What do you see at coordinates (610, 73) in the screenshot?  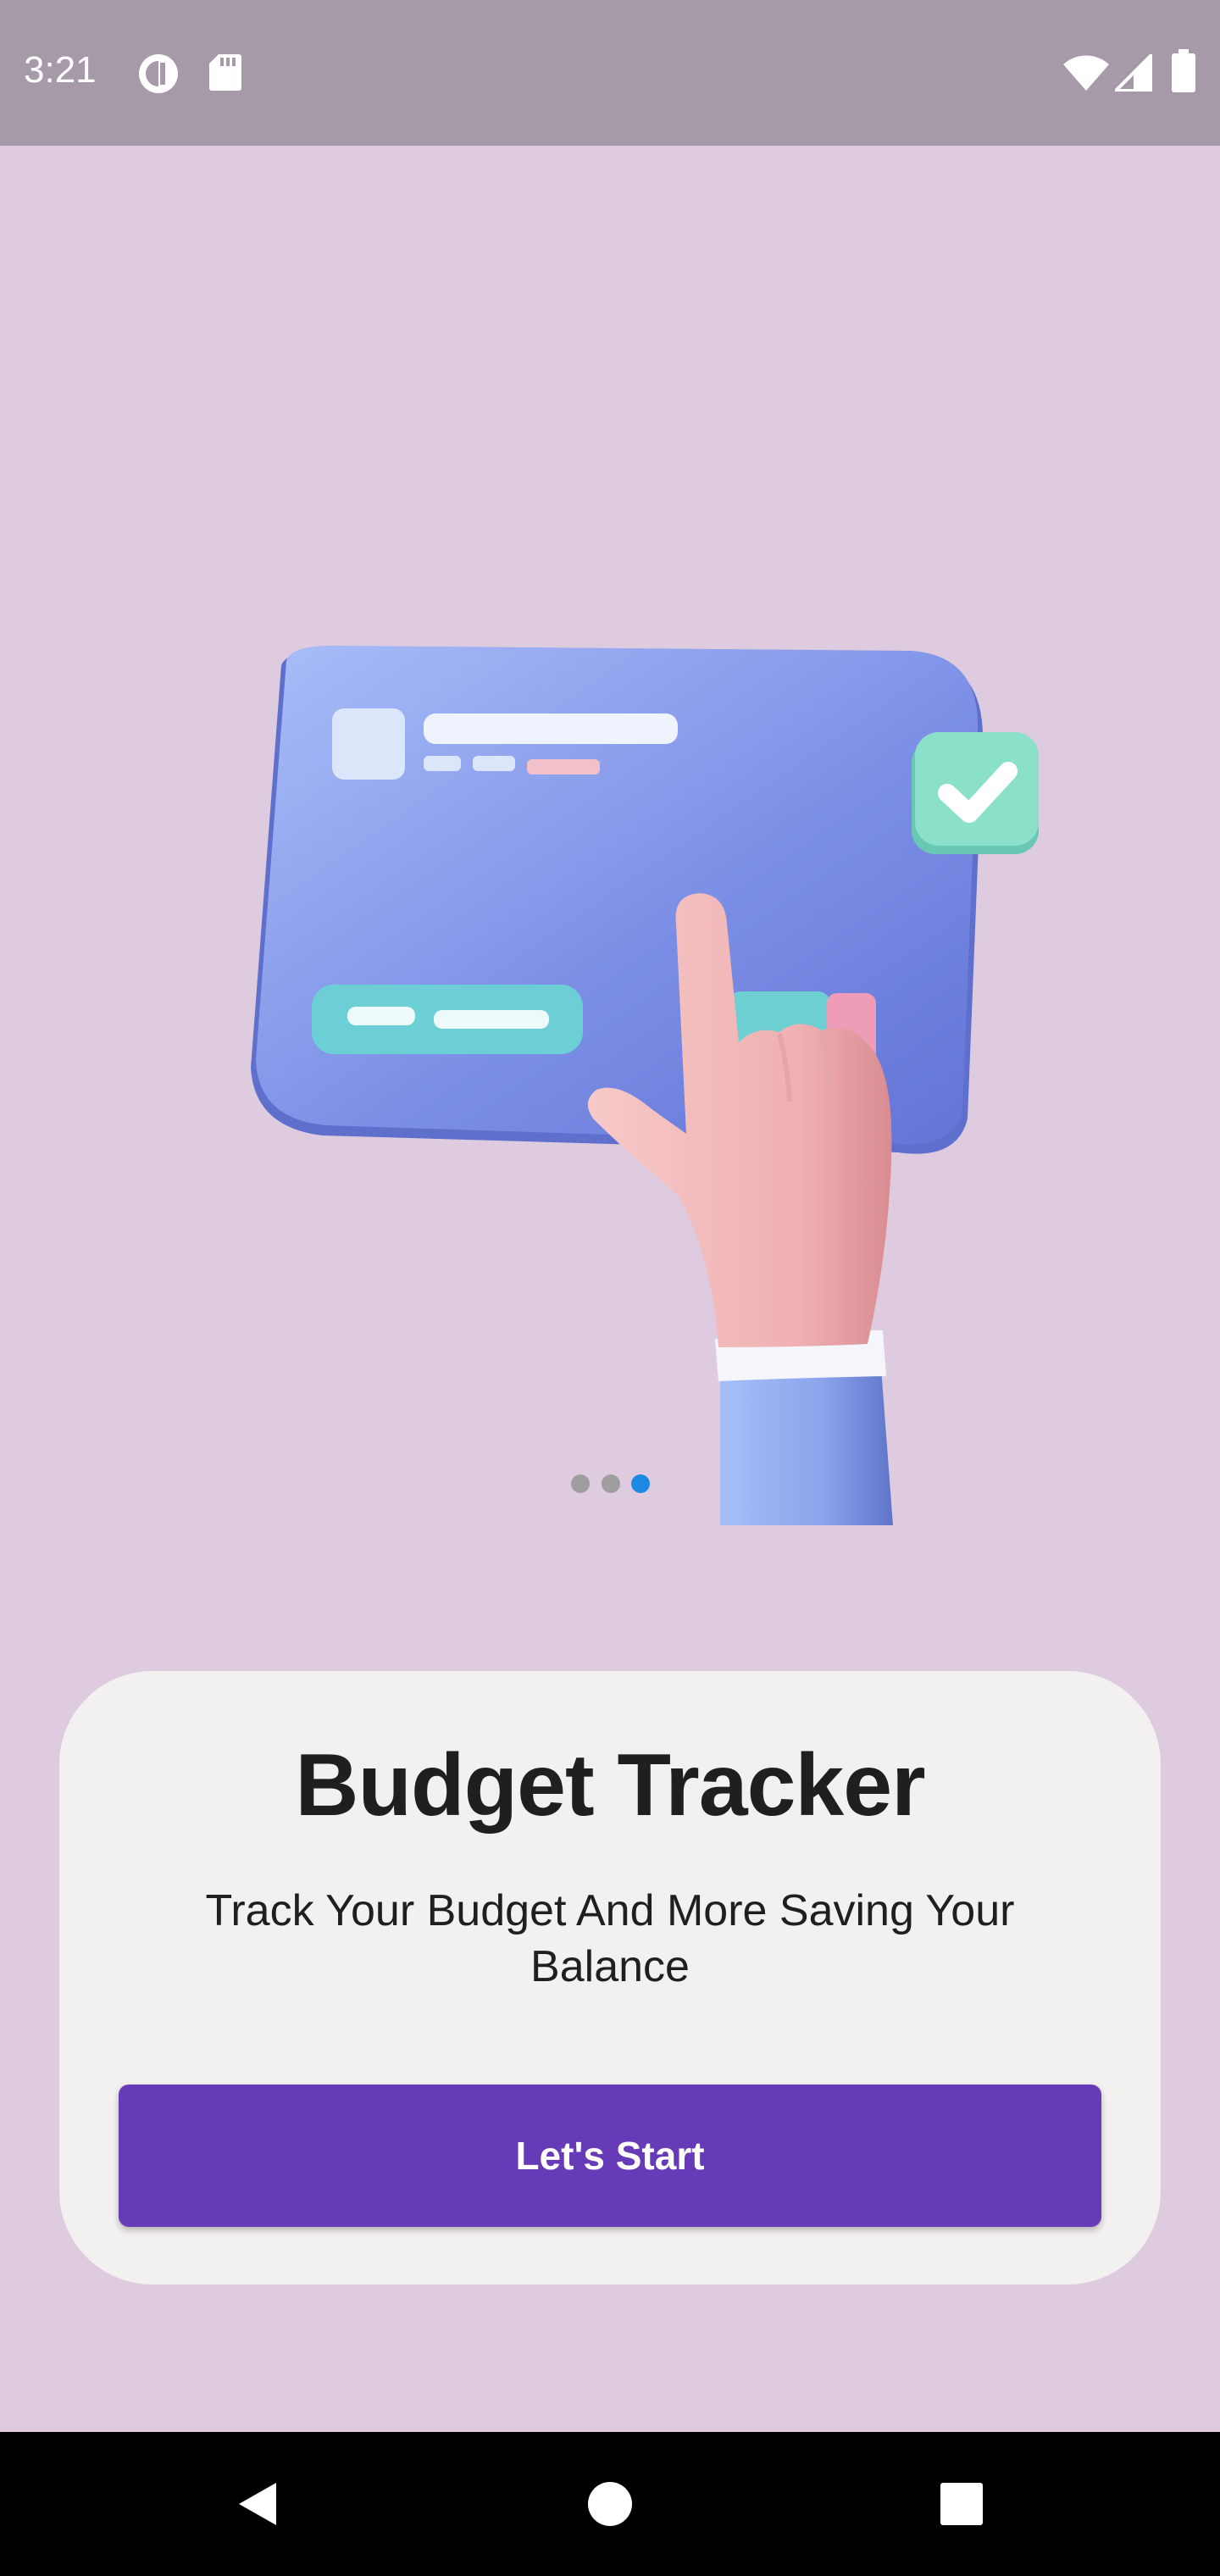 I see `status-bar: 3:21` at bounding box center [610, 73].